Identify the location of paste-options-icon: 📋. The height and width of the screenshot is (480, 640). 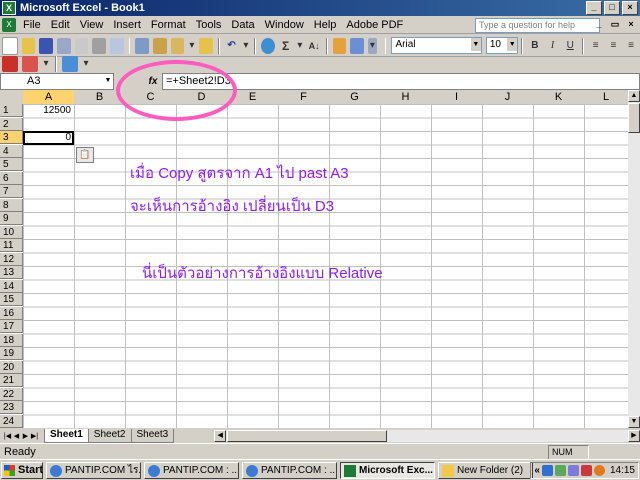
(85, 155).